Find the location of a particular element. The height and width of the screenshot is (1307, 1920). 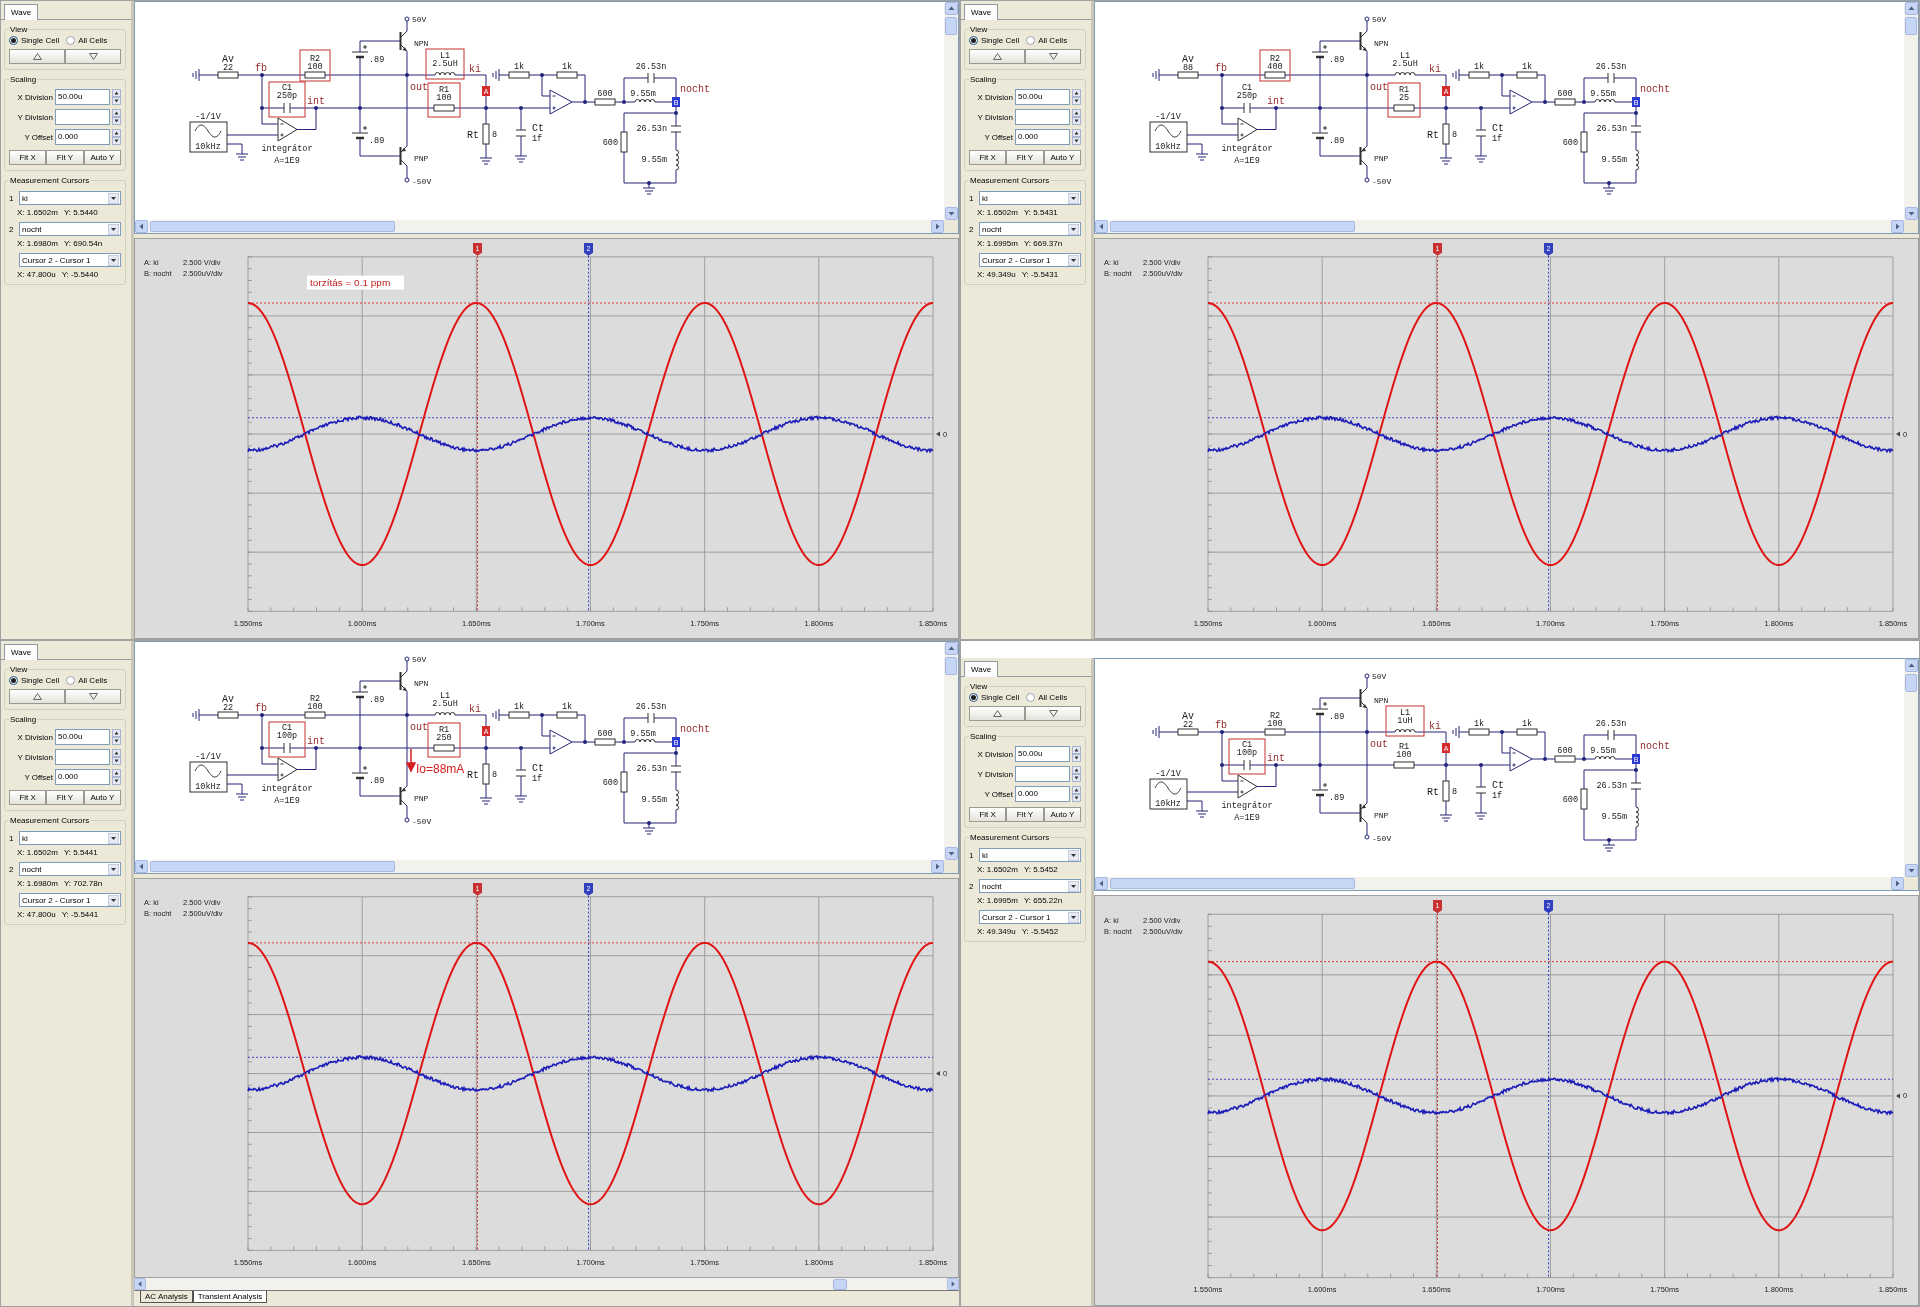

analysis-tab: AC Analysis is located at coordinates (166, 1297).